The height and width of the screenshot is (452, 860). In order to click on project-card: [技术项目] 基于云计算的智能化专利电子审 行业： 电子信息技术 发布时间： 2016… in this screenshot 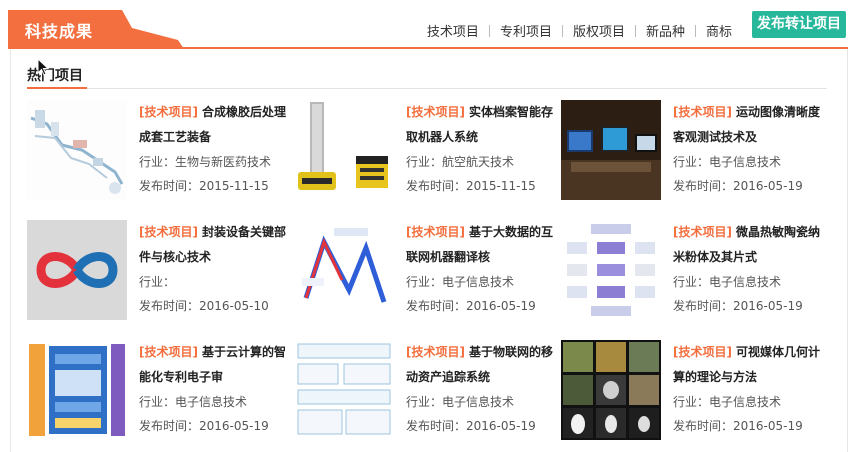, I will do `click(160, 390)`.